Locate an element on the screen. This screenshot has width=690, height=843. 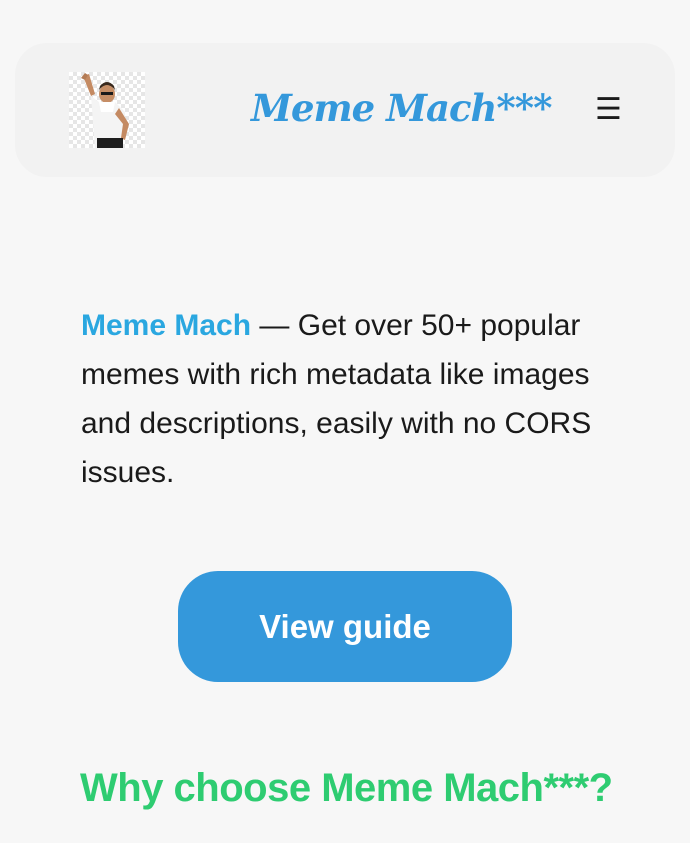
meme-person-icon is located at coordinates (105, 110).